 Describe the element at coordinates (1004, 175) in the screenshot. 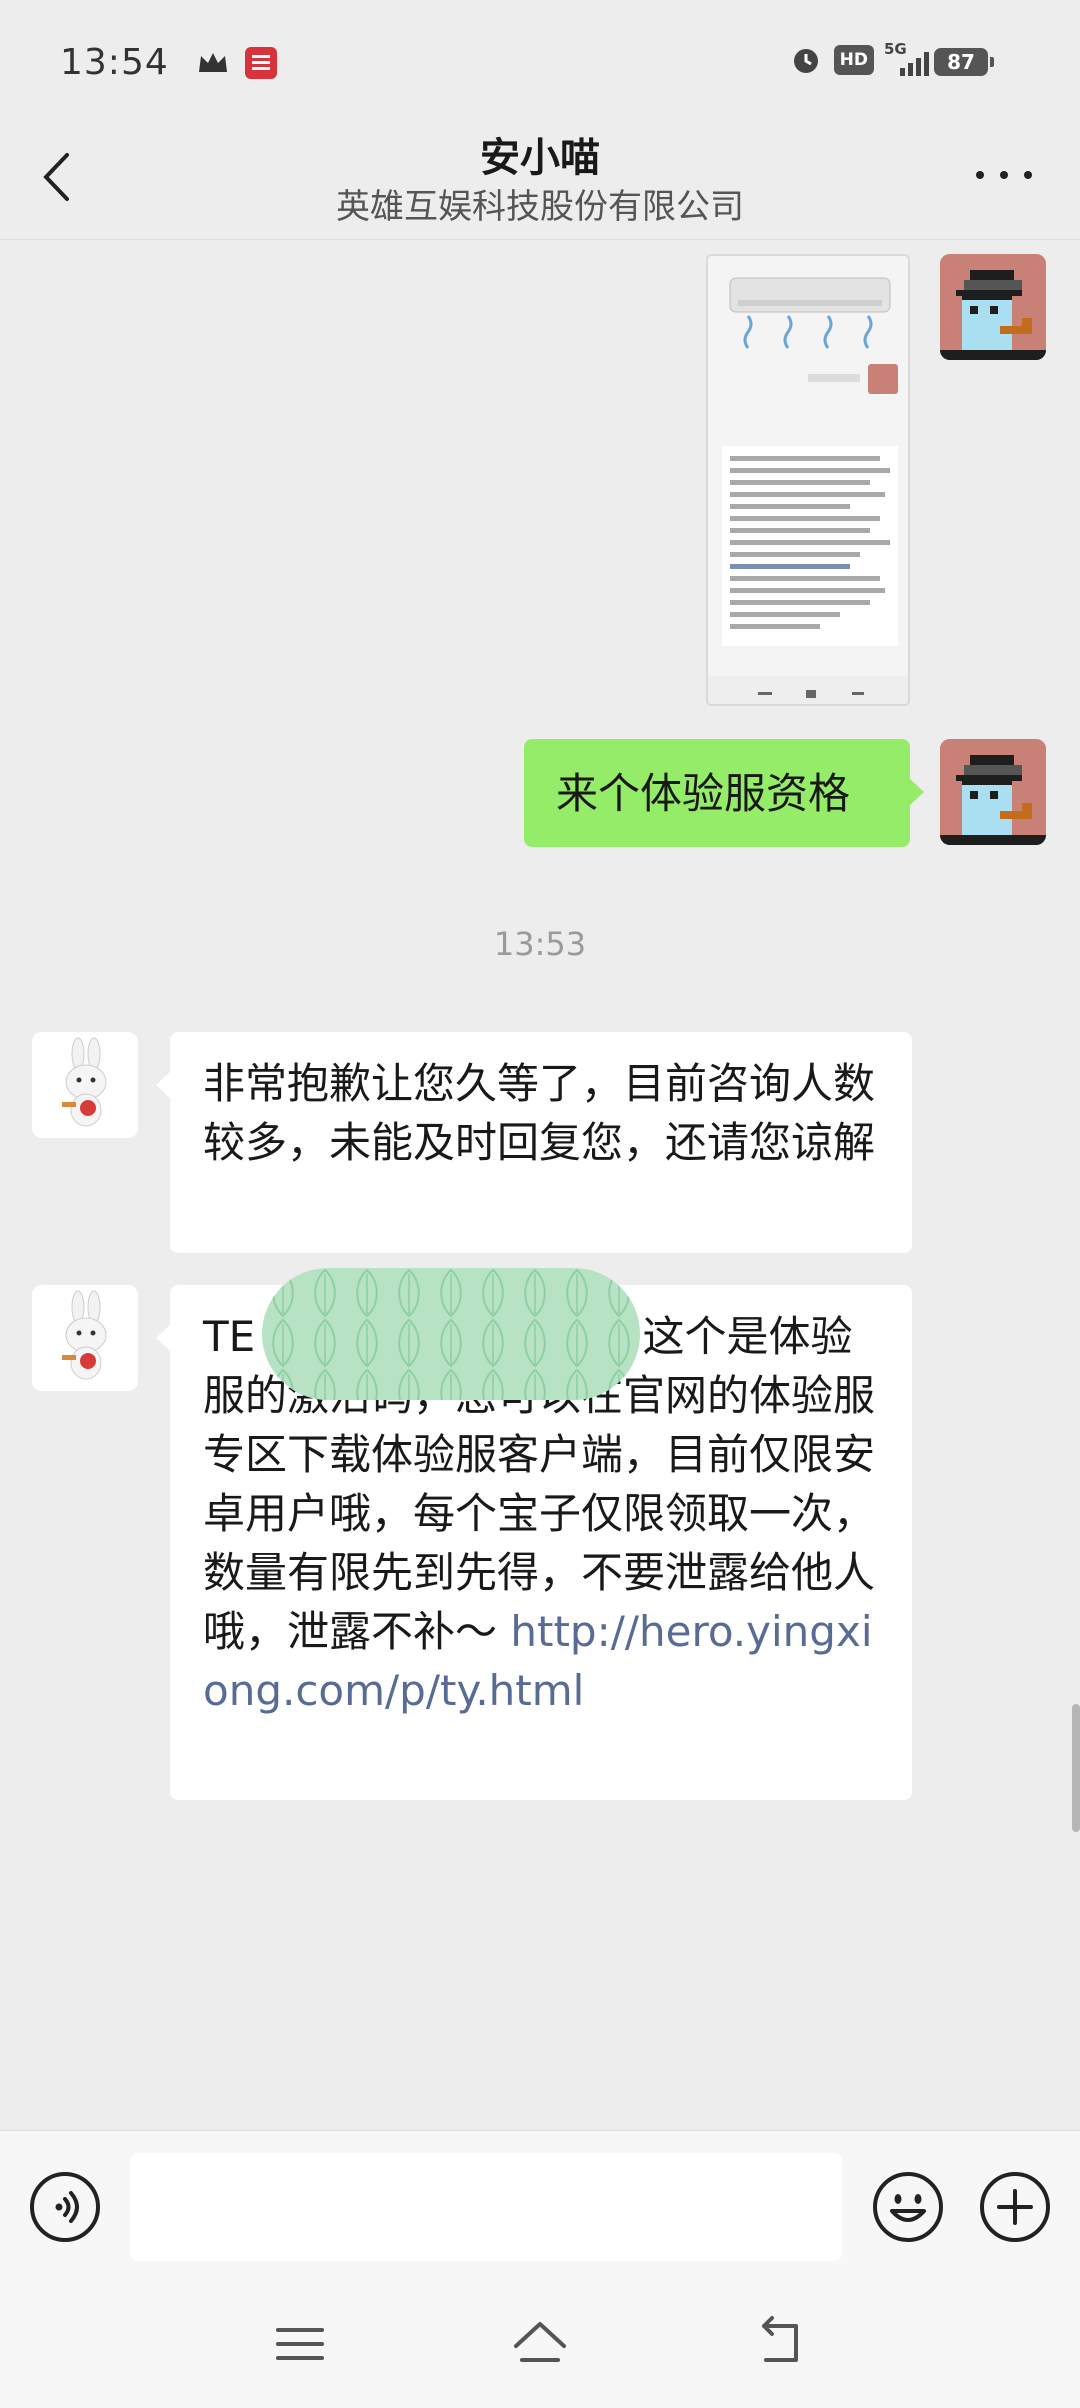

I see `more-button` at that location.